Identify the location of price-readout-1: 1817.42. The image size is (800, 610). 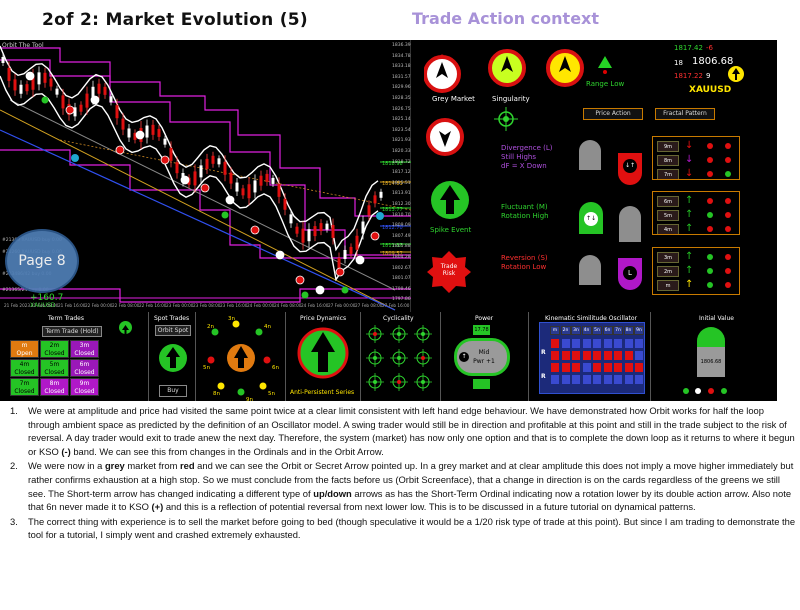
(688, 48).